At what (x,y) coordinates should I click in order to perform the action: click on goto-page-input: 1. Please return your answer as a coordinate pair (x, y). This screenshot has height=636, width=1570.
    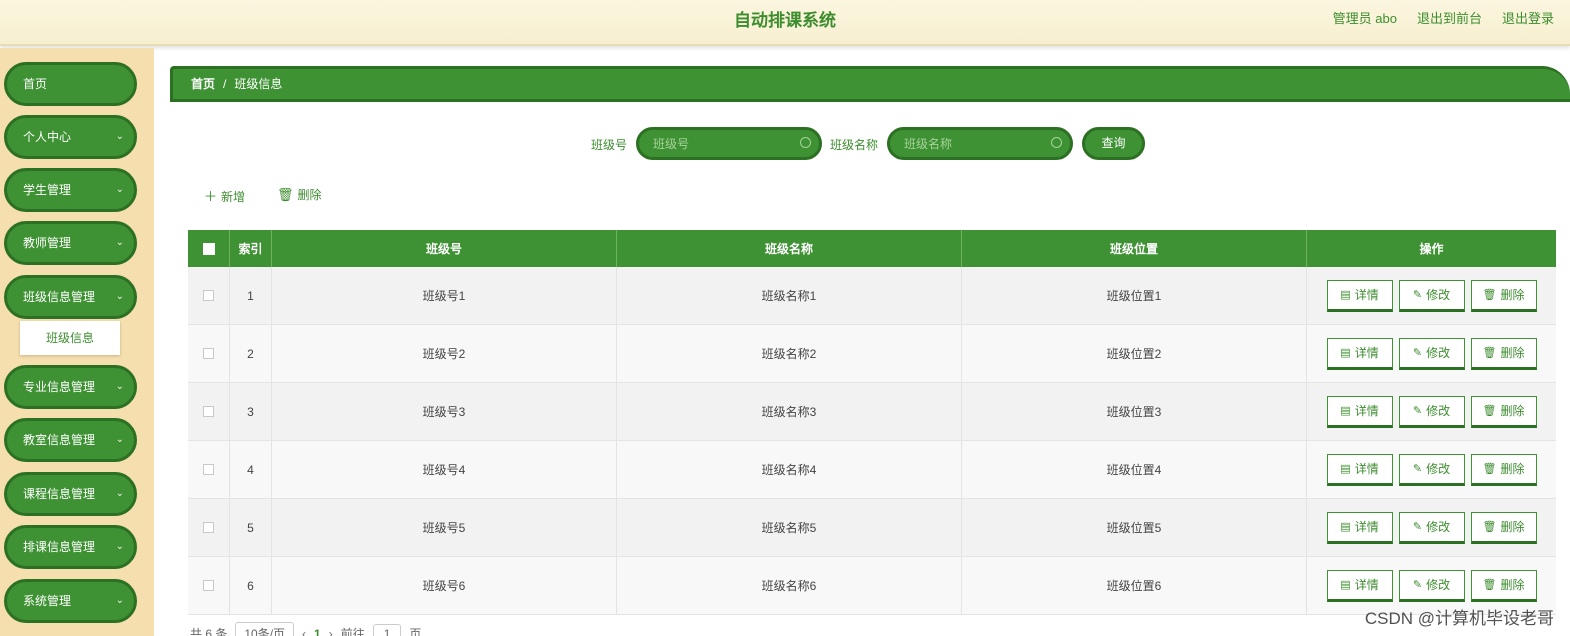
    Looking at the image, I should click on (387, 629).